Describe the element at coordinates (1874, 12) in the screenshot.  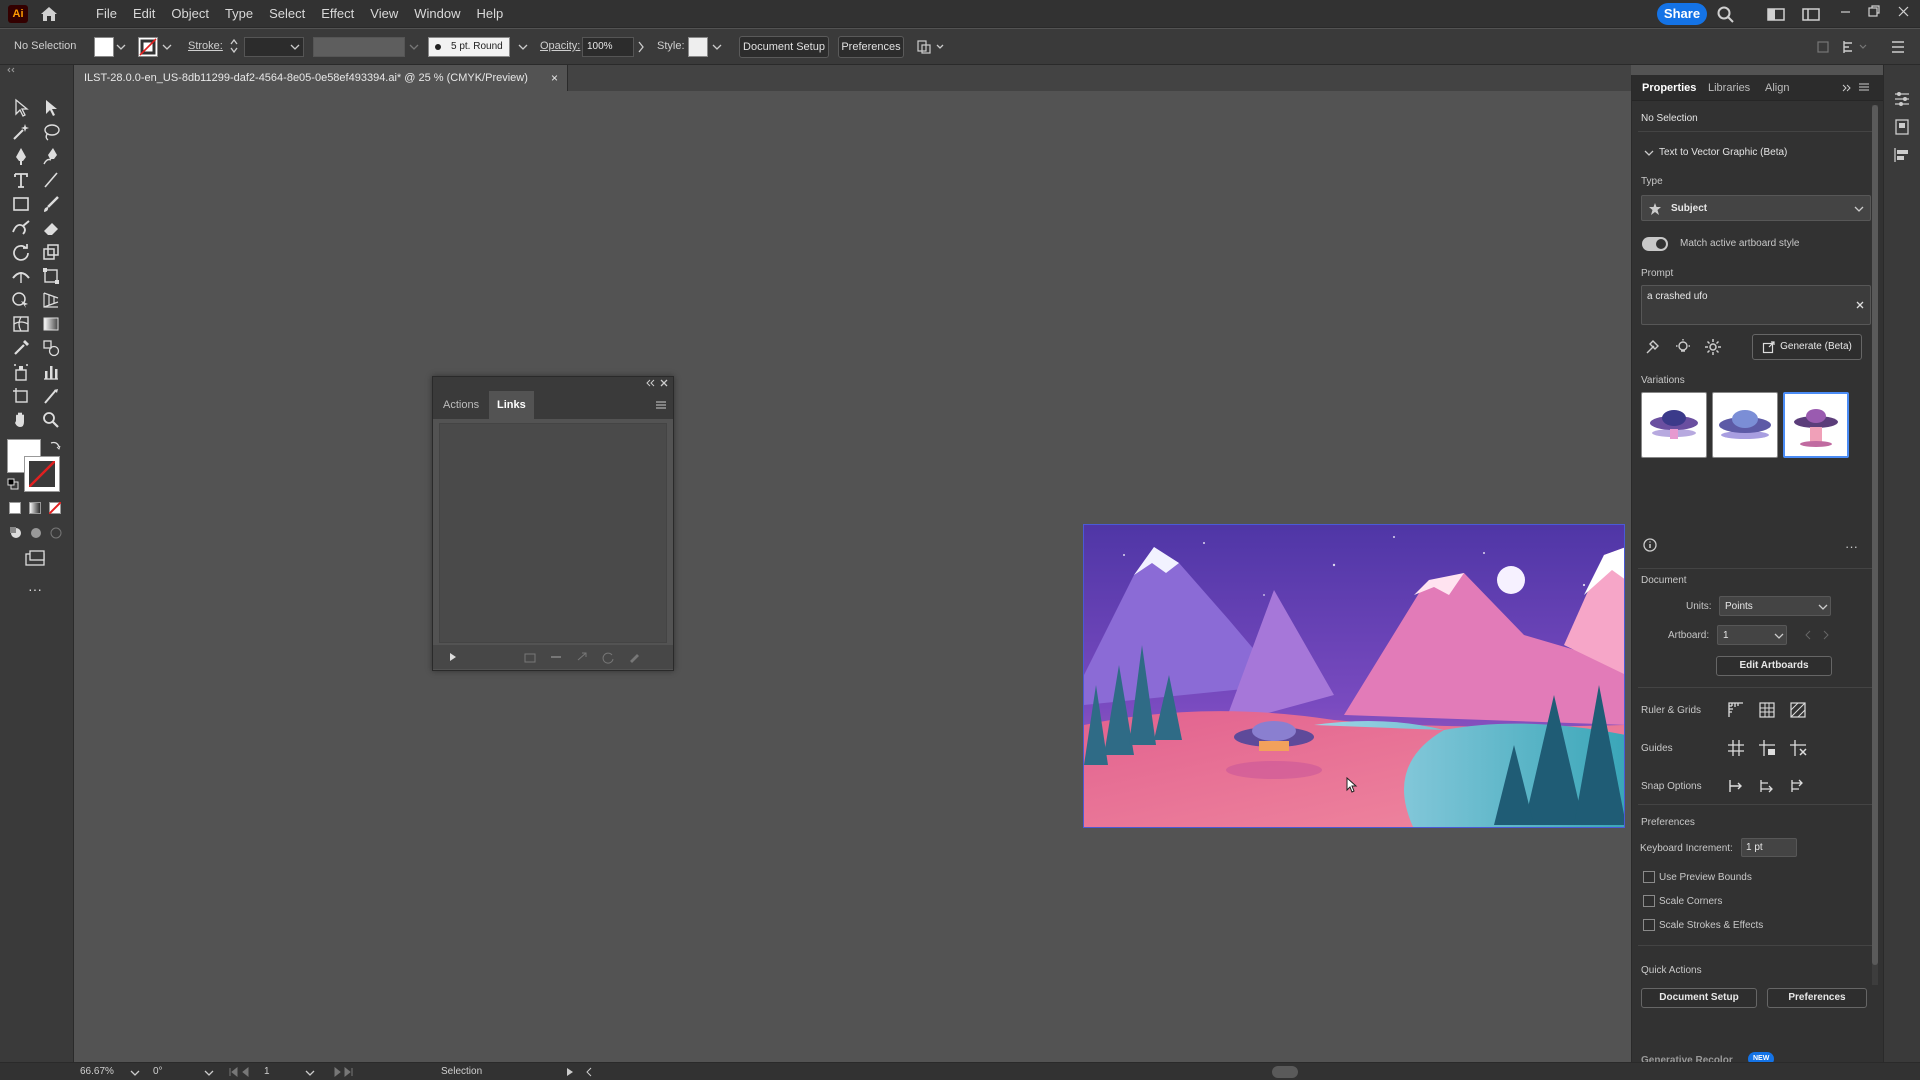
I see `restore-icon` at that location.